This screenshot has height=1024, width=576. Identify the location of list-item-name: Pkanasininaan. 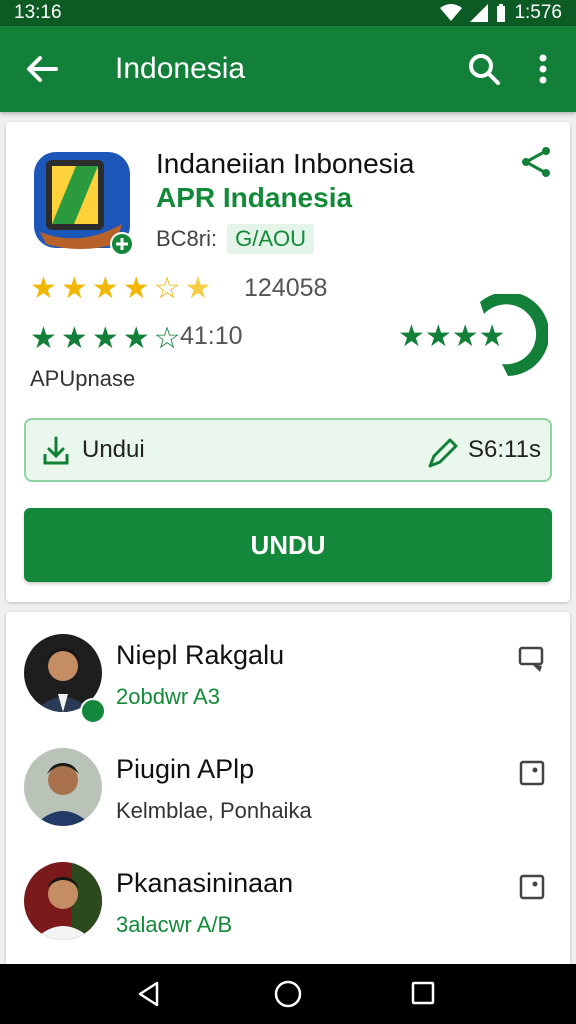
(205, 883).